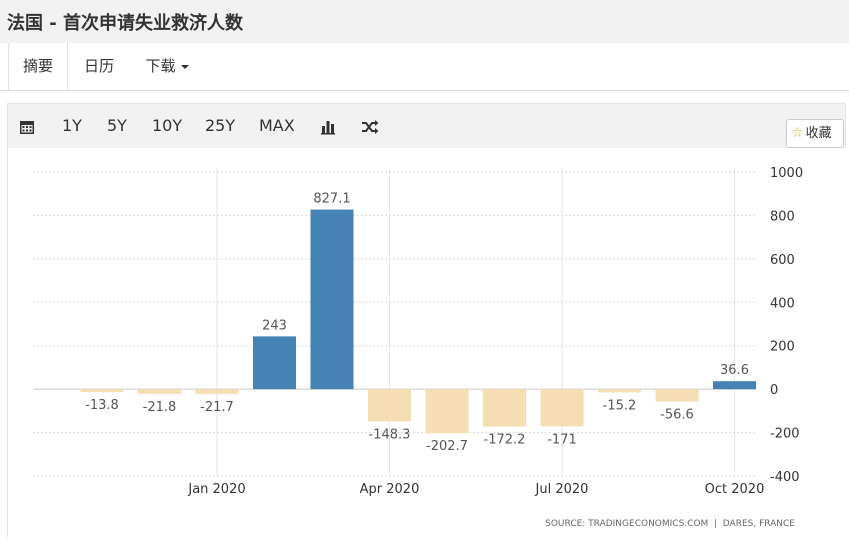 The height and width of the screenshot is (541, 849). What do you see at coordinates (505, 440) in the screenshot?
I see `data-label: -172.2` at bounding box center [505, 440].